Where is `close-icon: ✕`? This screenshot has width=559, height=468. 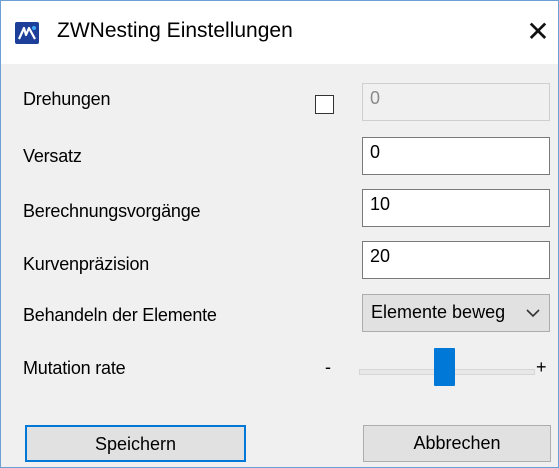
close-icon: ✕ is located at coordinates (538, 31).